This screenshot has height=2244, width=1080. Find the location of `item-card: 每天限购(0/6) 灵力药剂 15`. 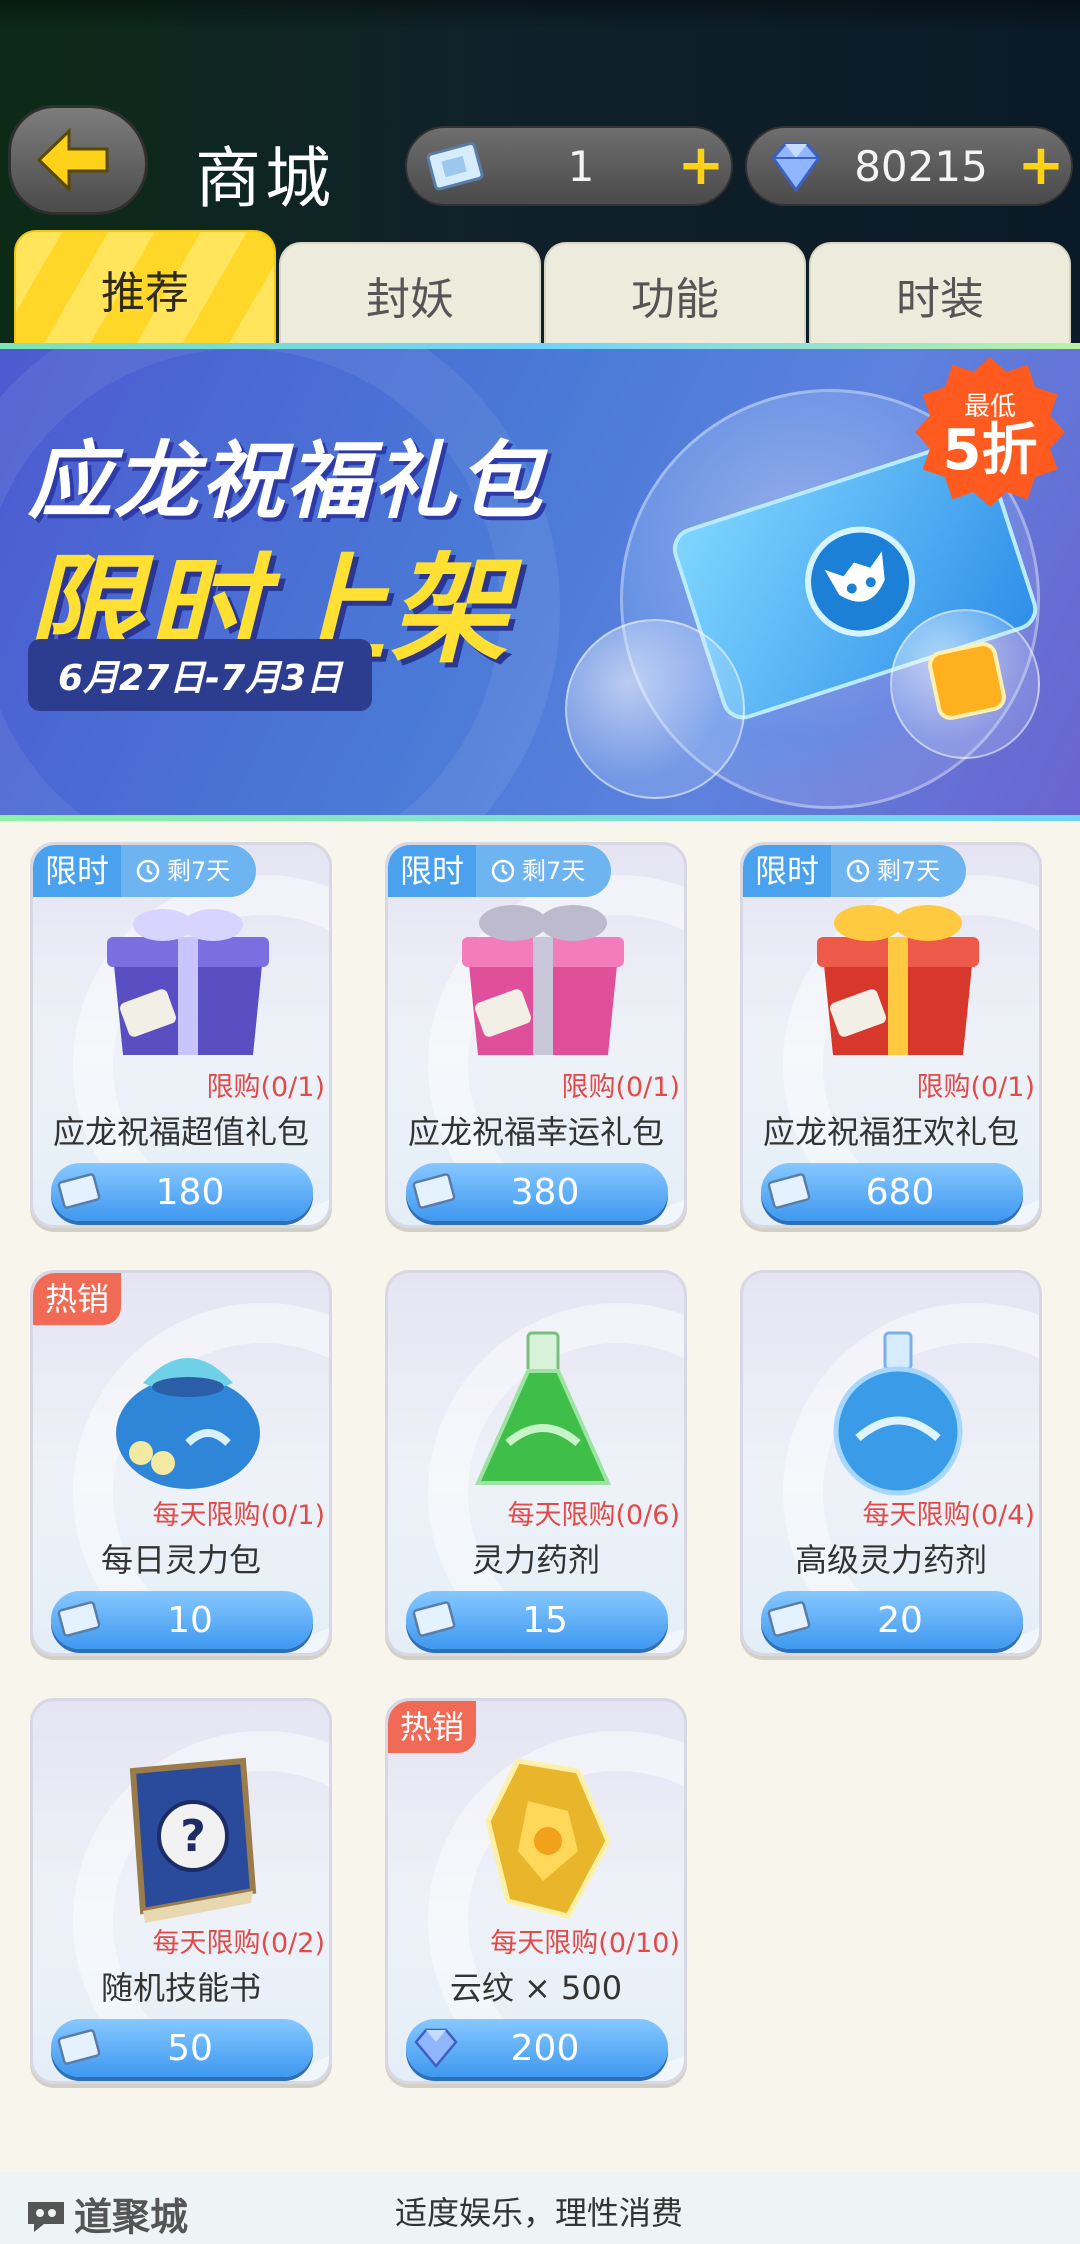

item-card: 每天限购(0/6) 灵力药剂 15 is located at coordinates (536, 1463).